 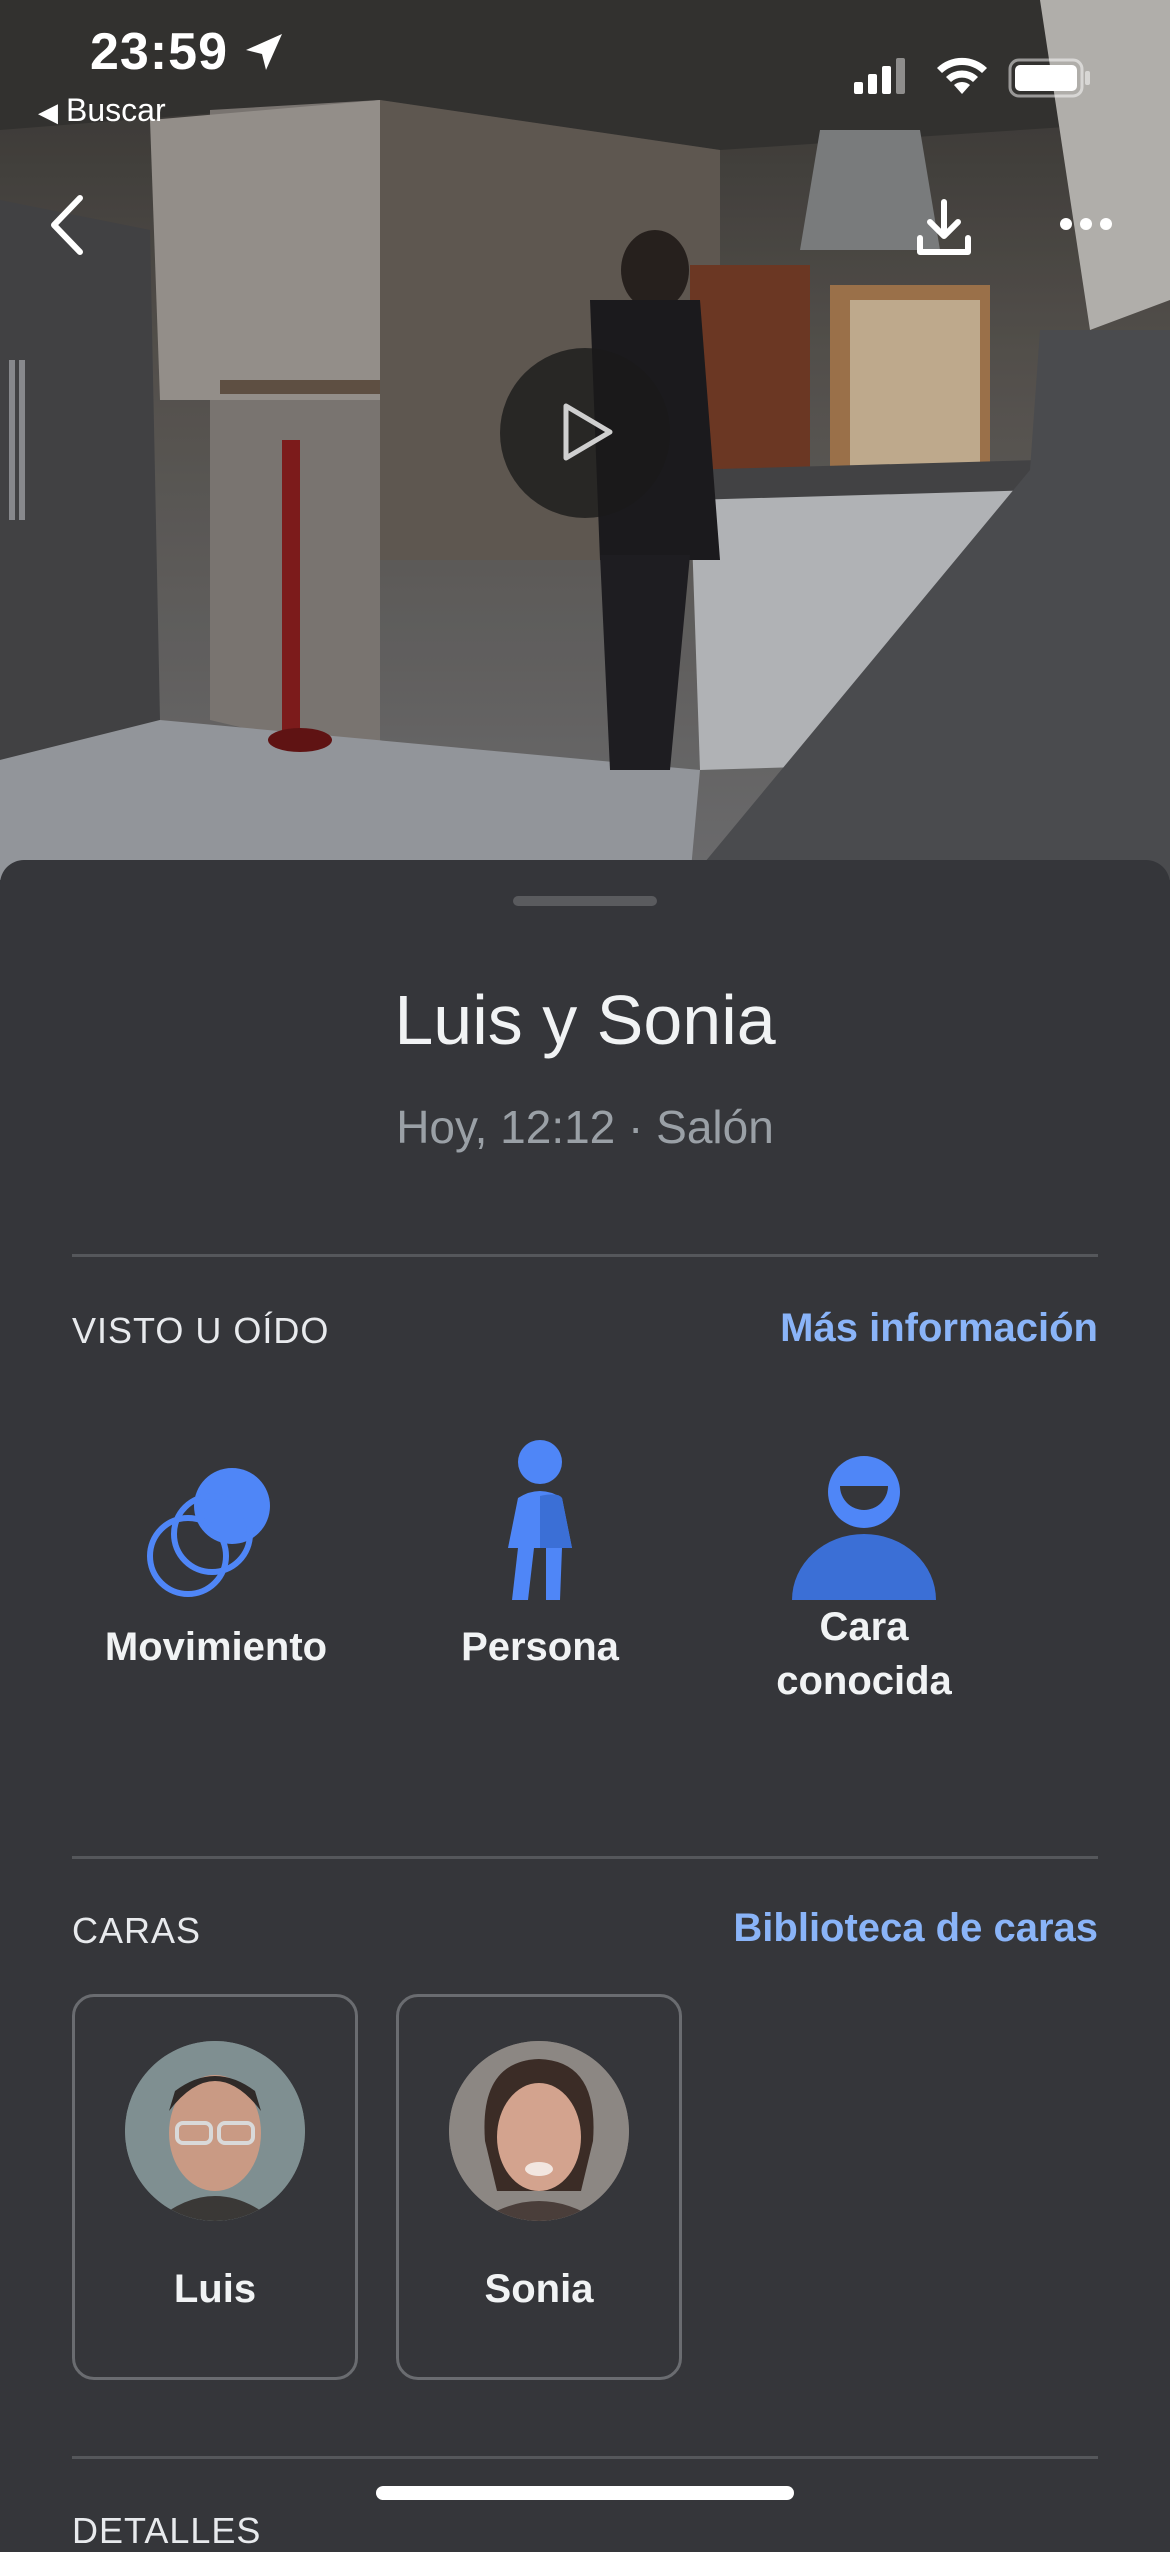 I want to click on event-subtitle: Hoy, 12:12 · Salón, so click(x=585, y=1127).